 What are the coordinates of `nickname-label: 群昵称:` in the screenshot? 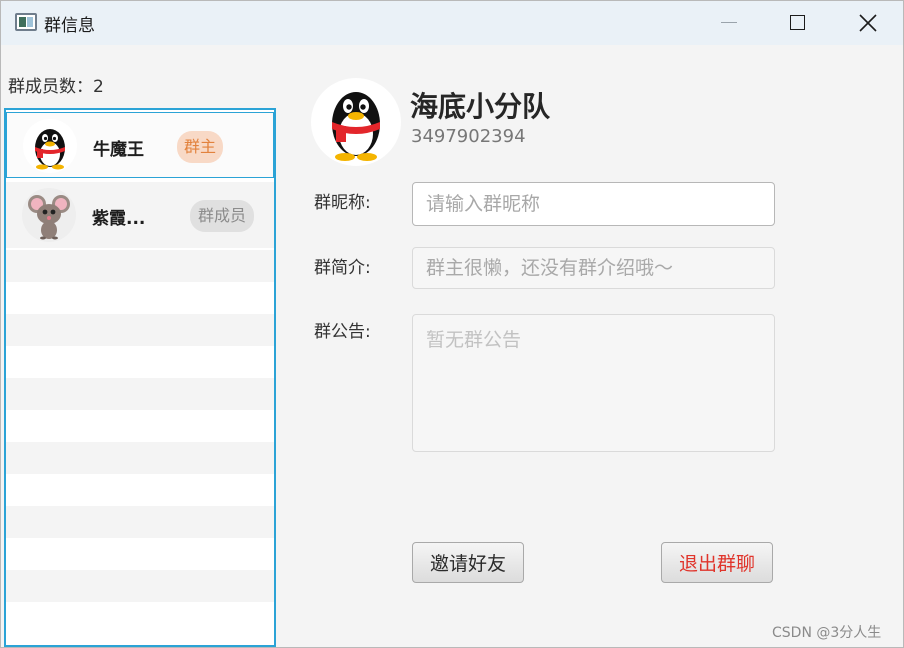 It's located at (342, 203).